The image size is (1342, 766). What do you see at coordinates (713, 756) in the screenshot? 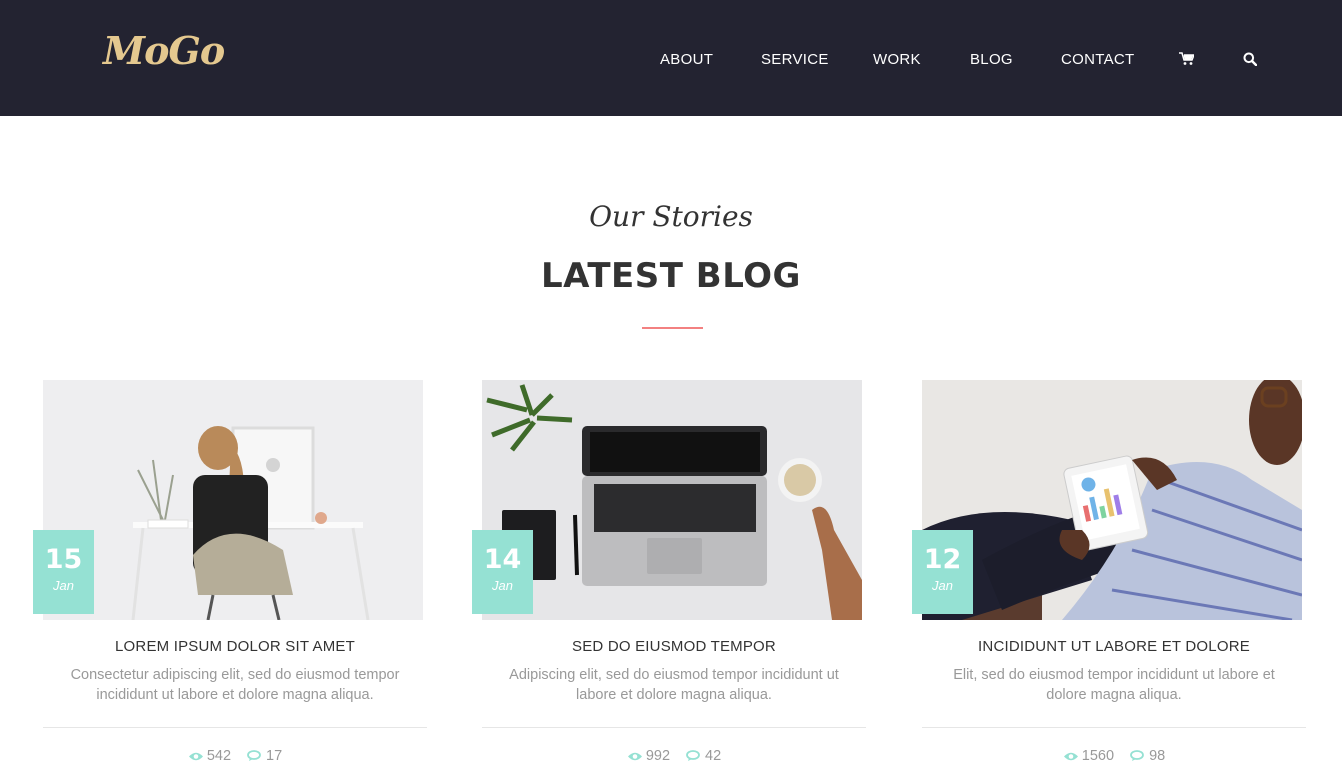
I see `comments-count: 42` at bounding box center [713, 756].